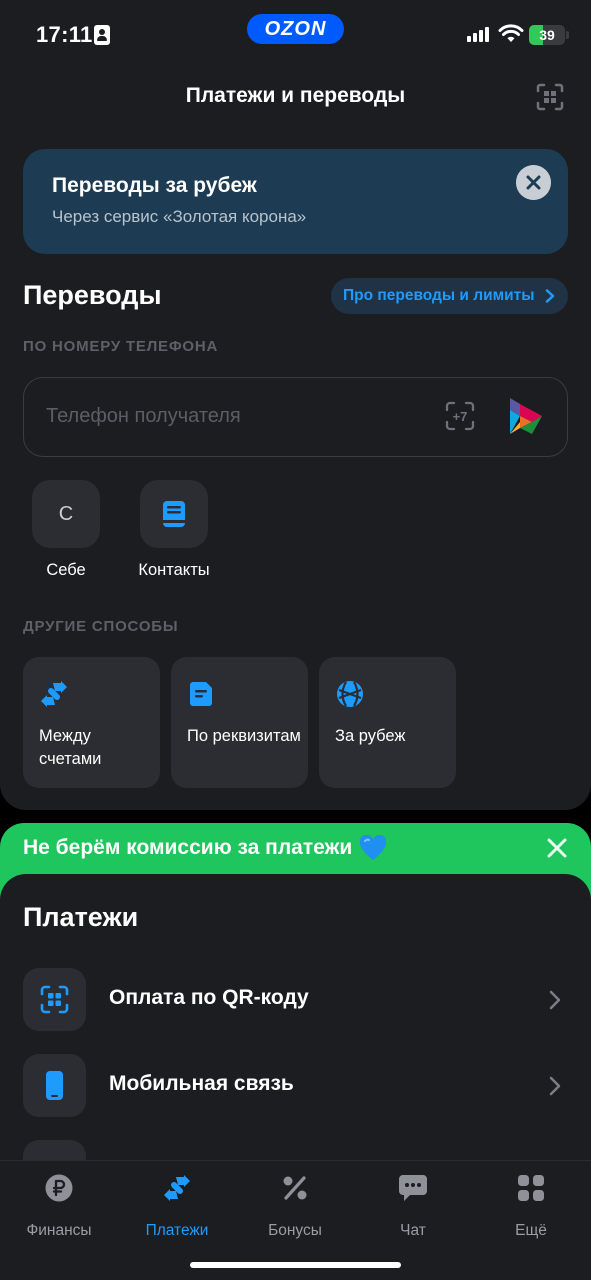 This screenshot has width=591, height=1280. Describe the element at coordinates (143, 416) in the screenshot. I see `phone-placeholder: Телефон получателя` at that location.